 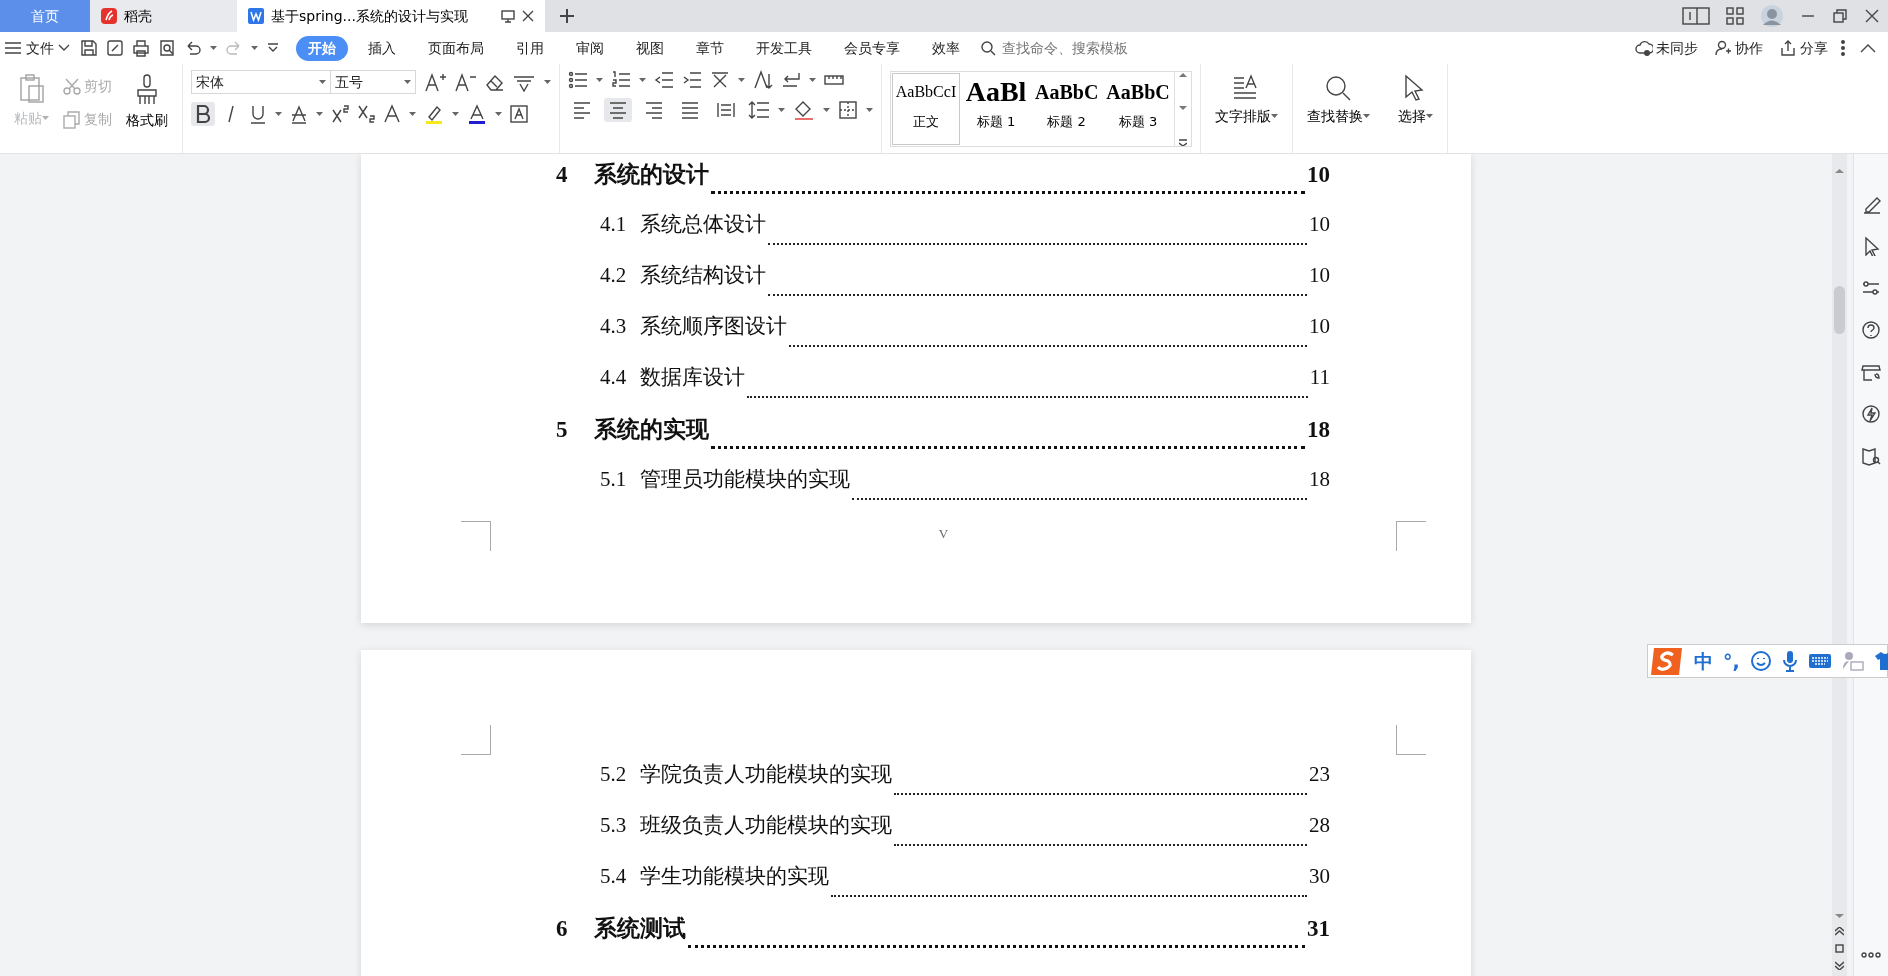 What do you see at coordinates (435, 82) in the screenshot?
I see `increase-font-size-icon` at bounding box center [435, 82].